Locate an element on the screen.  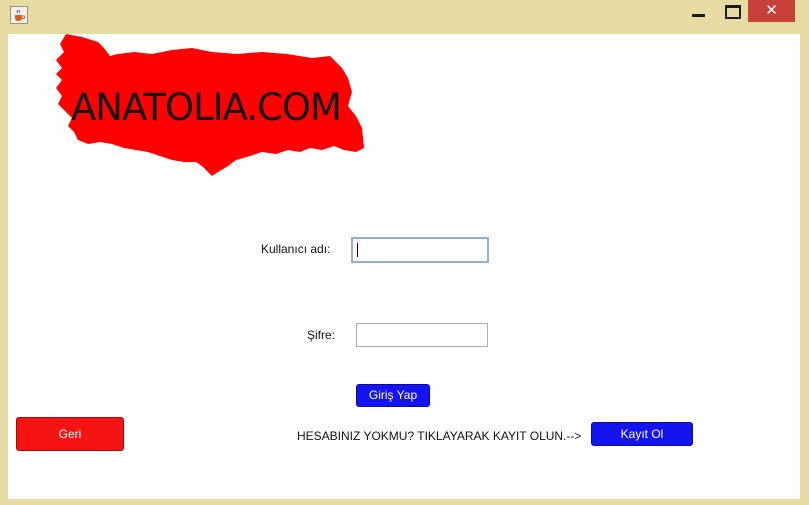
anatolia-logo: ANATOLIA.COM is located at coordinates (209, 106).